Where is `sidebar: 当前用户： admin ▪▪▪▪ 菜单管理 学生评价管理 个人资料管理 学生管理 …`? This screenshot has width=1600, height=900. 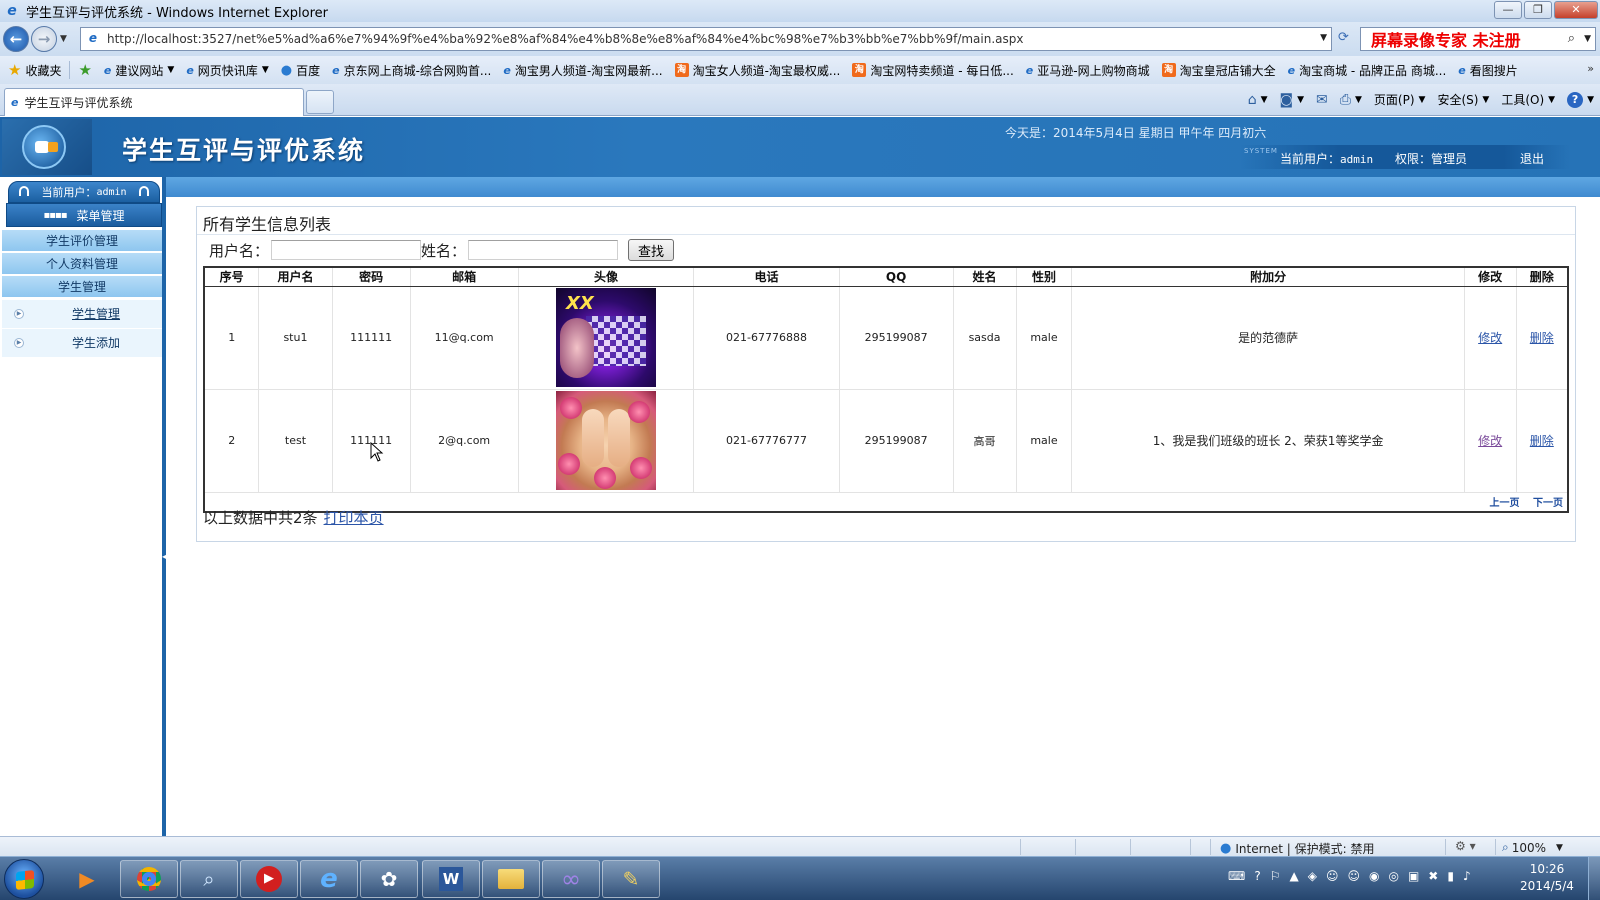 sidebar: 当前用户： admin ▪▪▪▪ 菜单管理 学生评价管理 个人资料管理 学生管理 … is located at coordinates (84, 506).